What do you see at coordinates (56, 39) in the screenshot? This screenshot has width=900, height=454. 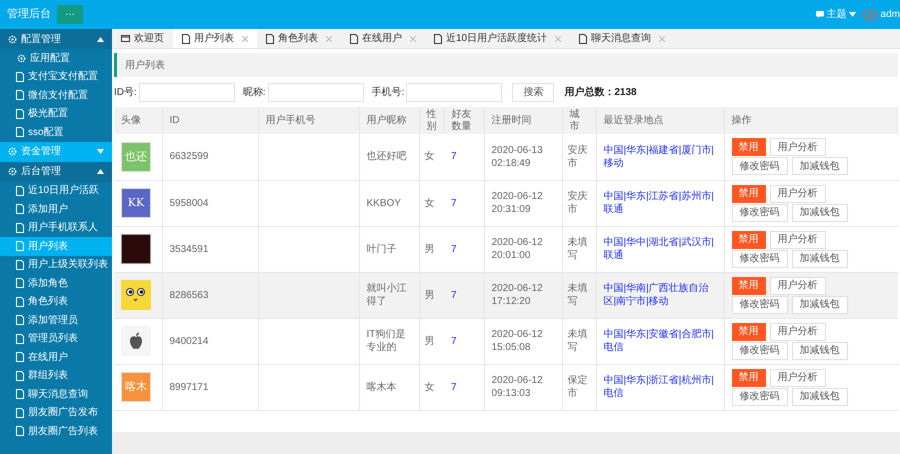 I see `sidebar-group-header: 配置管理` at bounding box center [56, 39].